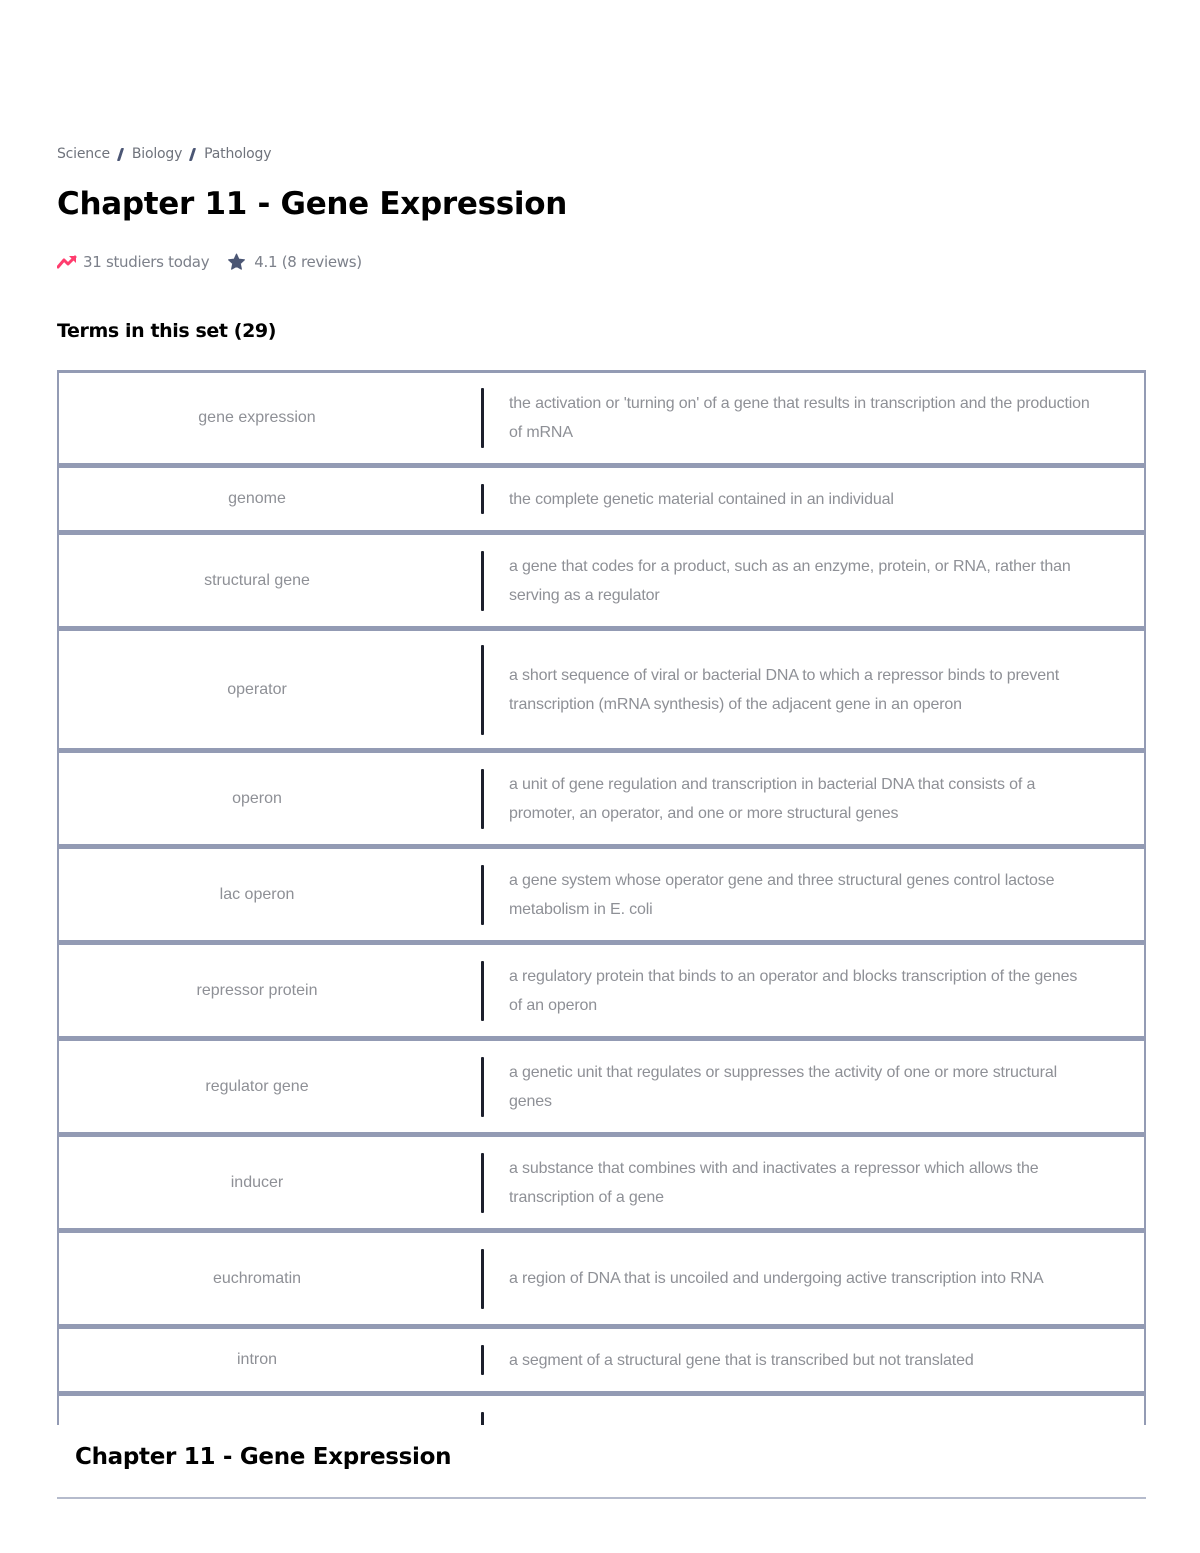  I want to click on term-word: inducer, so click(257, 1182).